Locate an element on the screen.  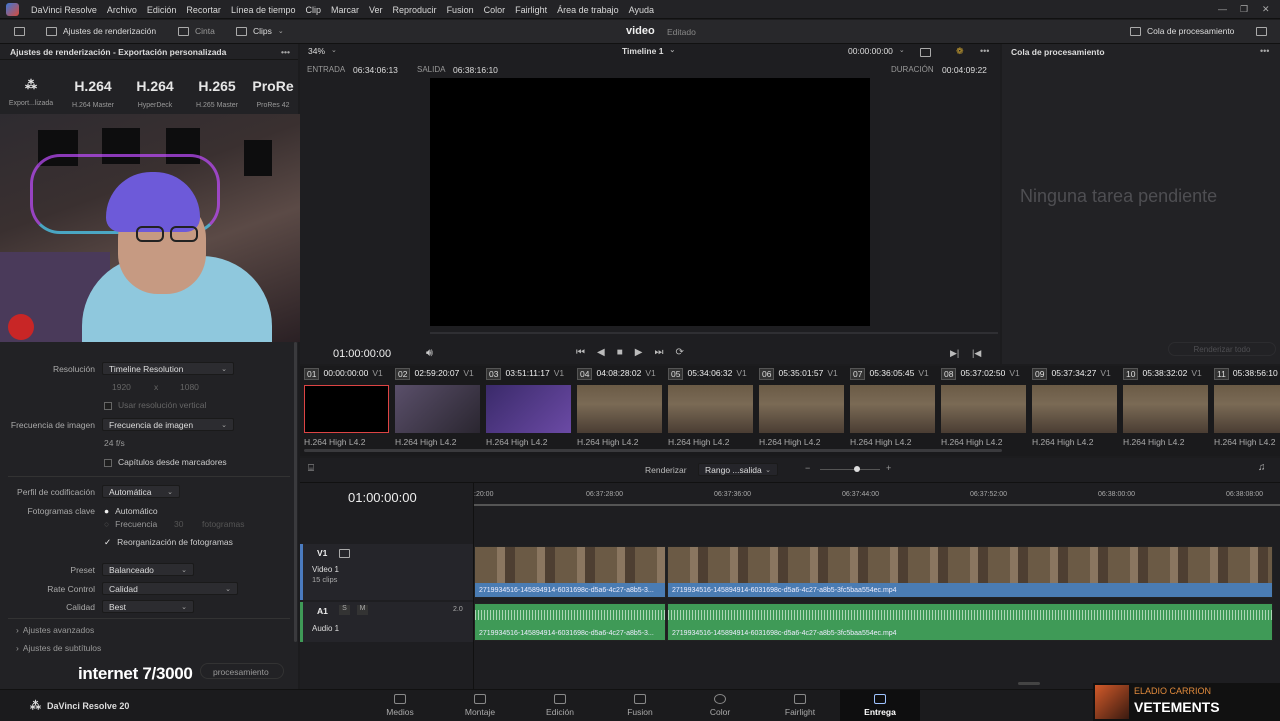
menu-fairlight: Fairlight is located at coordinates (531, 10).